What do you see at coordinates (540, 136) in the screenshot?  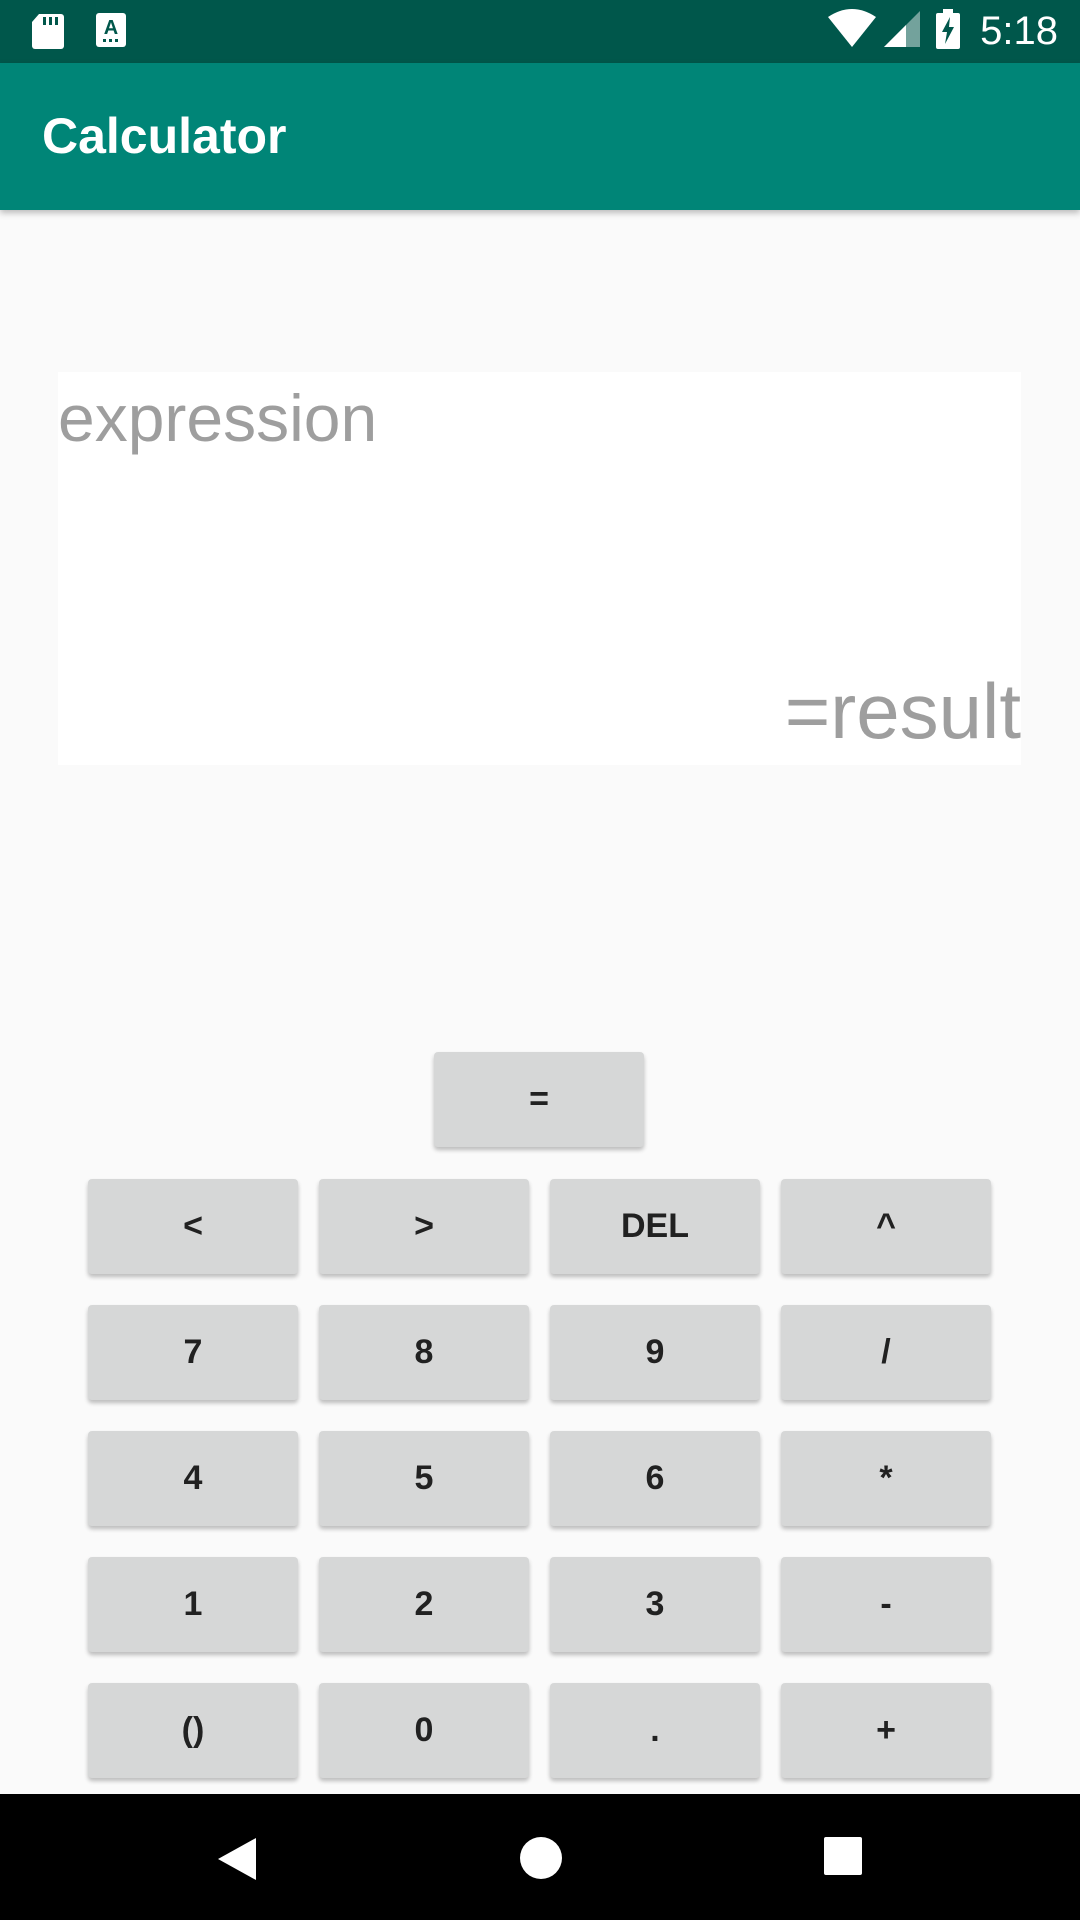 I see `app-bar: Calculator` at bounding box center [540, 136].